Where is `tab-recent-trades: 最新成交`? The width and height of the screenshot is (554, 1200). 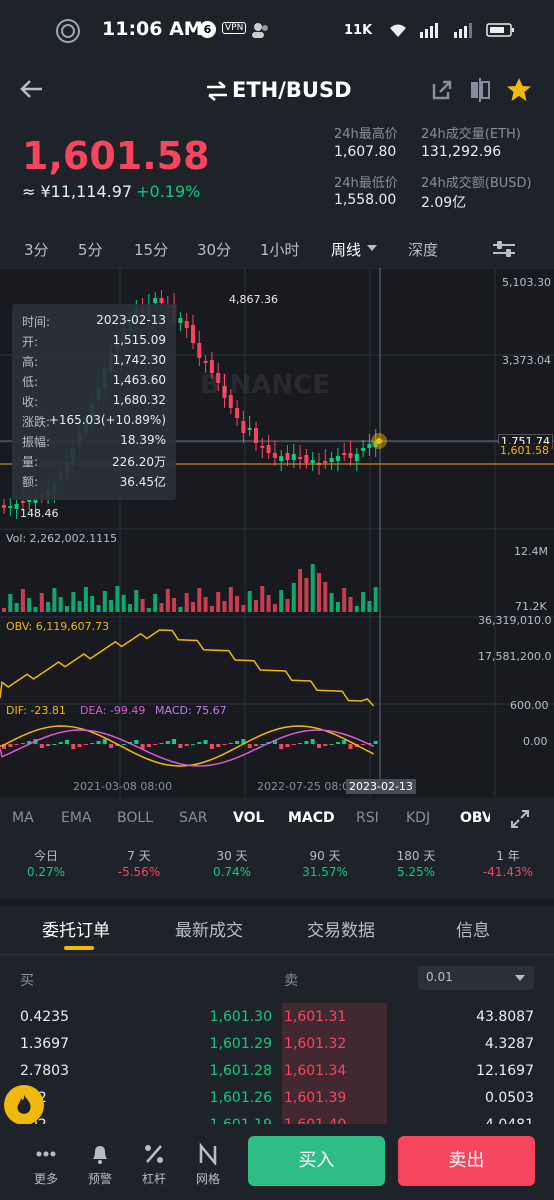 tab-recent-trades: 最新成交 is located at coordinates (209, 928).